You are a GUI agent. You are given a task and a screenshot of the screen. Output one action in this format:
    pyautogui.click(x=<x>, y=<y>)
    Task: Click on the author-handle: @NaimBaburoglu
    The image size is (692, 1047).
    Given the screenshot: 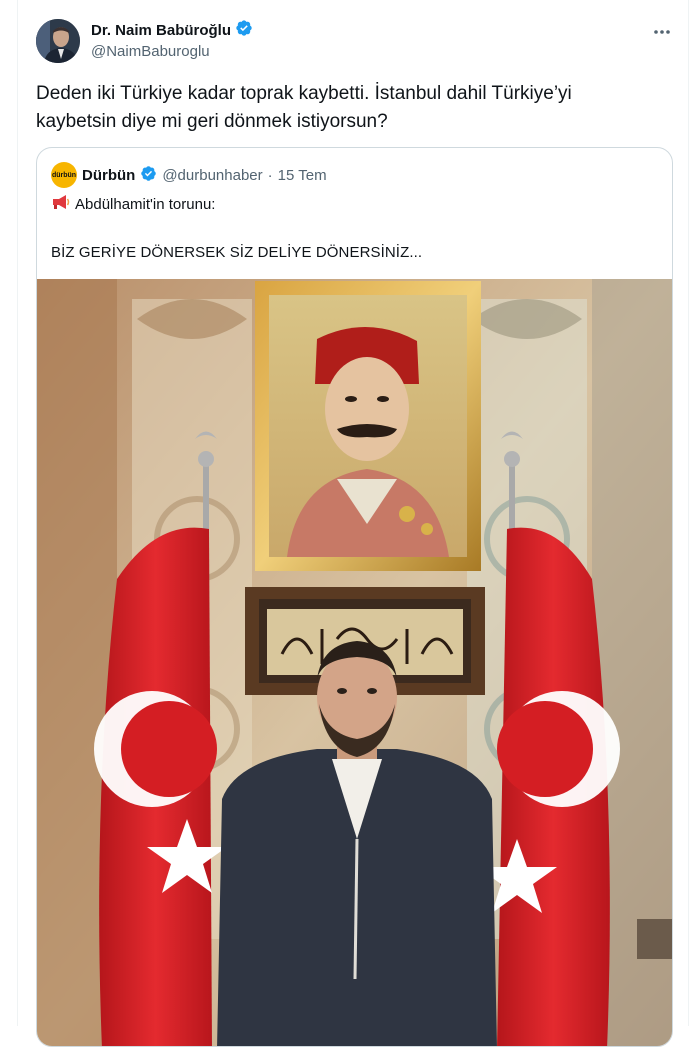 What is the action you would take?
    pyautogui.click(x=150, y=51)
    